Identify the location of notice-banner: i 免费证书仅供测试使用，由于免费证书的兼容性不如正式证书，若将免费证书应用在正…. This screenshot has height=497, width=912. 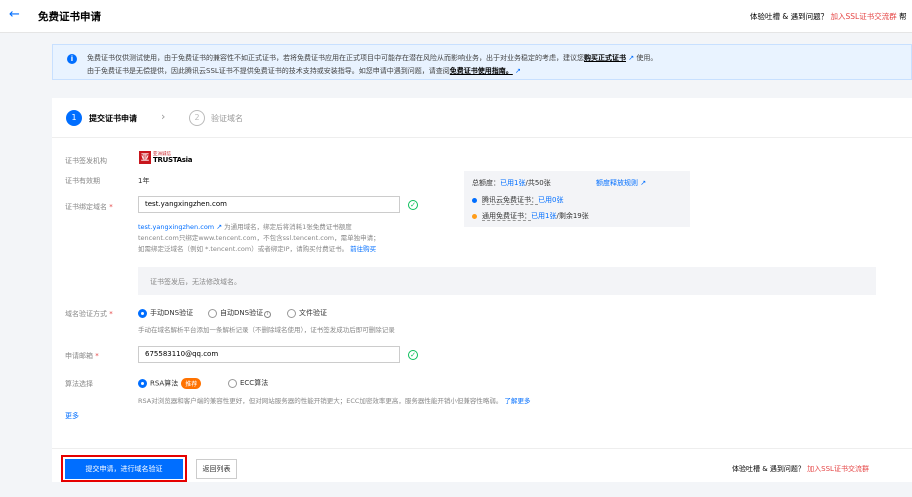
(482, 62).